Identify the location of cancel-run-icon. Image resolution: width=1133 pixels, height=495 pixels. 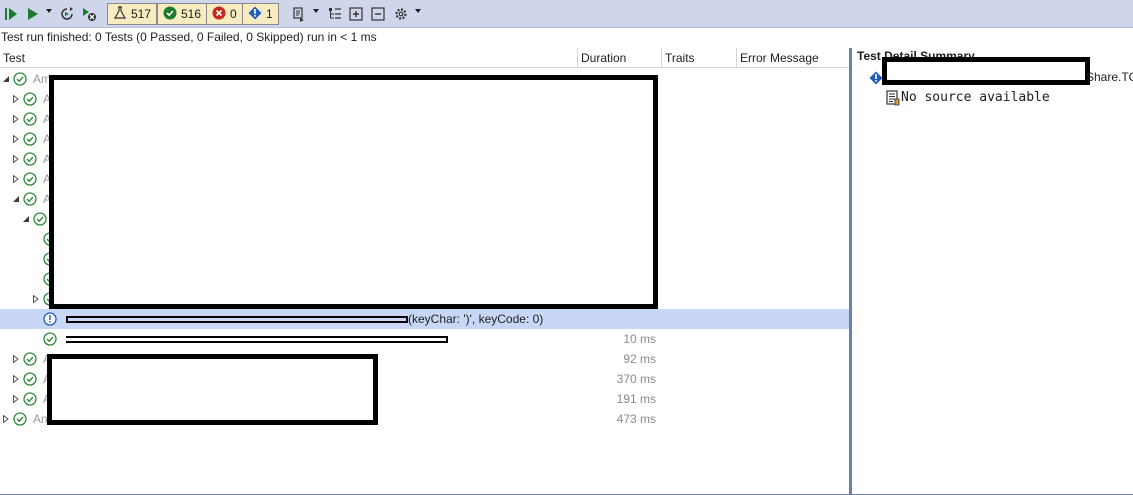
(89, 14).